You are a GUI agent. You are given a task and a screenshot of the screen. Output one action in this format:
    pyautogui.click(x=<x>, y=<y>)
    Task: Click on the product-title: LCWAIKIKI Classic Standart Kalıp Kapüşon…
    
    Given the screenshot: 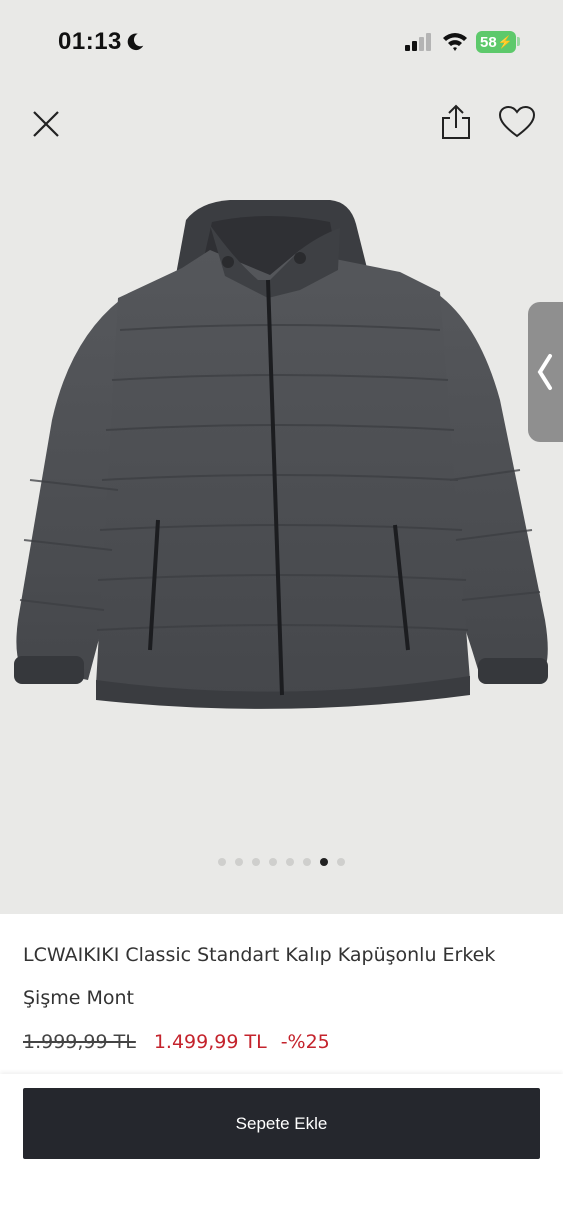 What is the action you would take?
    pyautogui.click(x=273, y=977)
    